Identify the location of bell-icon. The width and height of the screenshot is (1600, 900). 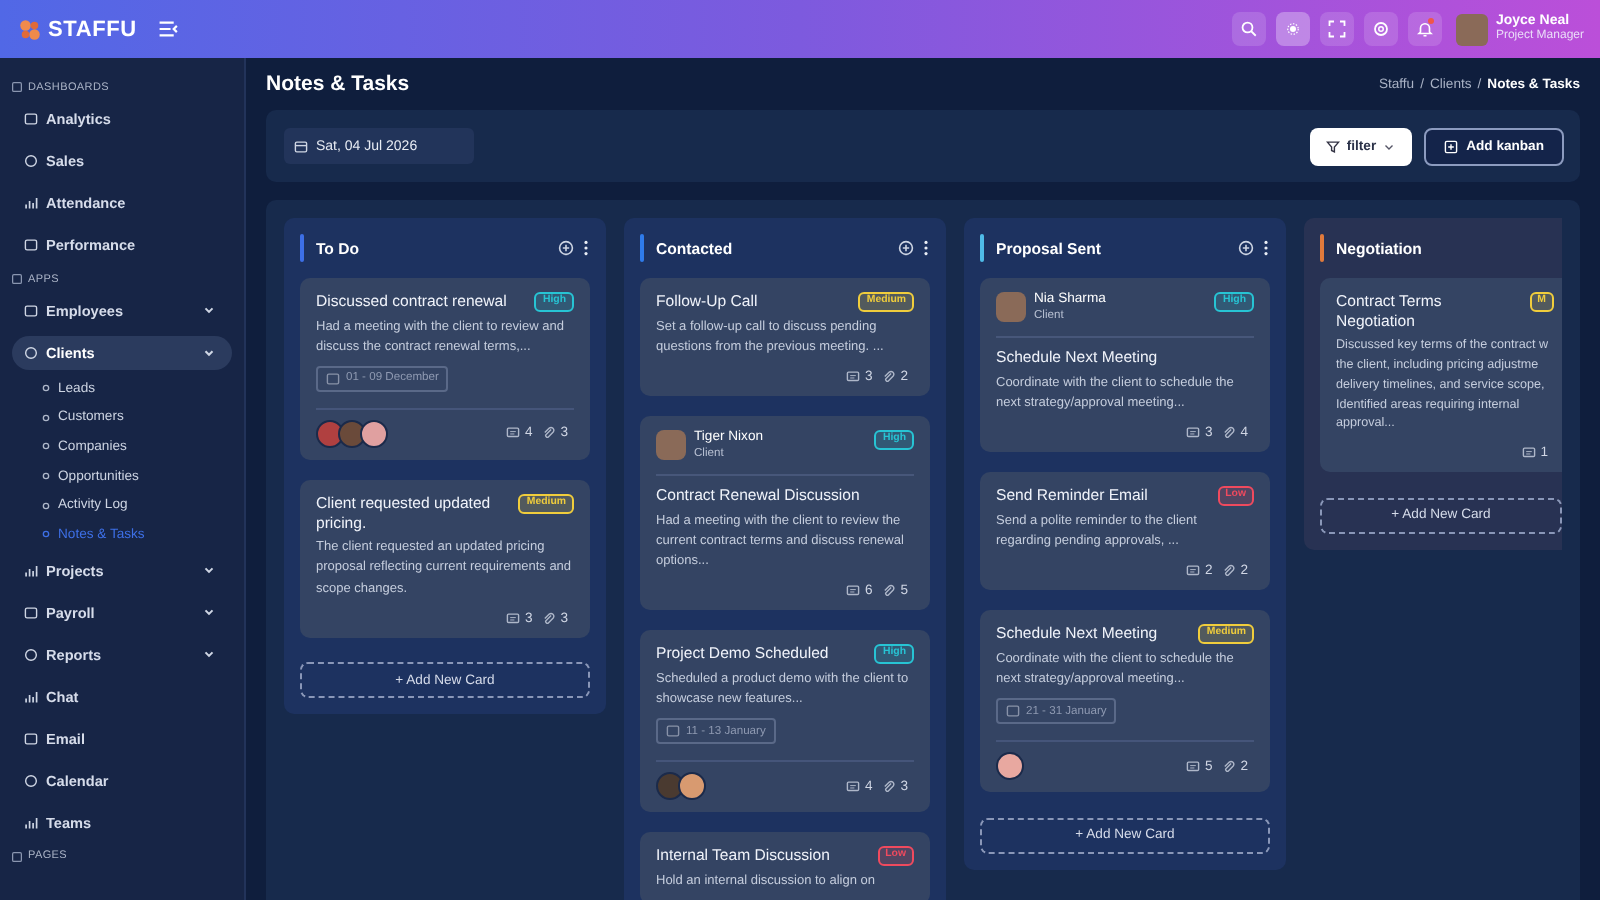
(1424, 29).